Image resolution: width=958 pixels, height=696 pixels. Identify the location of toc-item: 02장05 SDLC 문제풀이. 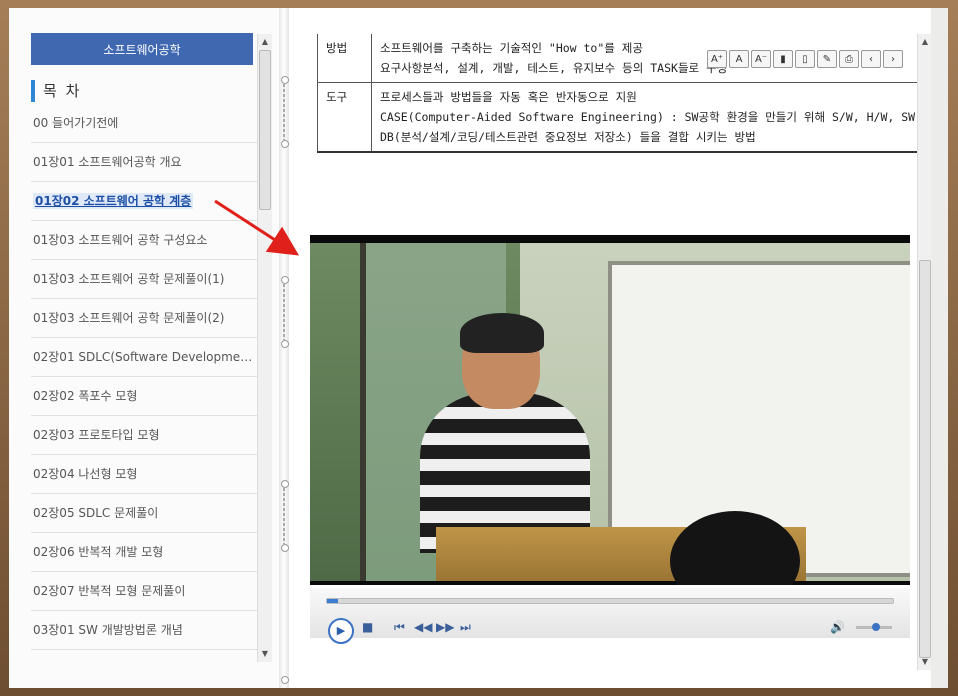
(144, 513).